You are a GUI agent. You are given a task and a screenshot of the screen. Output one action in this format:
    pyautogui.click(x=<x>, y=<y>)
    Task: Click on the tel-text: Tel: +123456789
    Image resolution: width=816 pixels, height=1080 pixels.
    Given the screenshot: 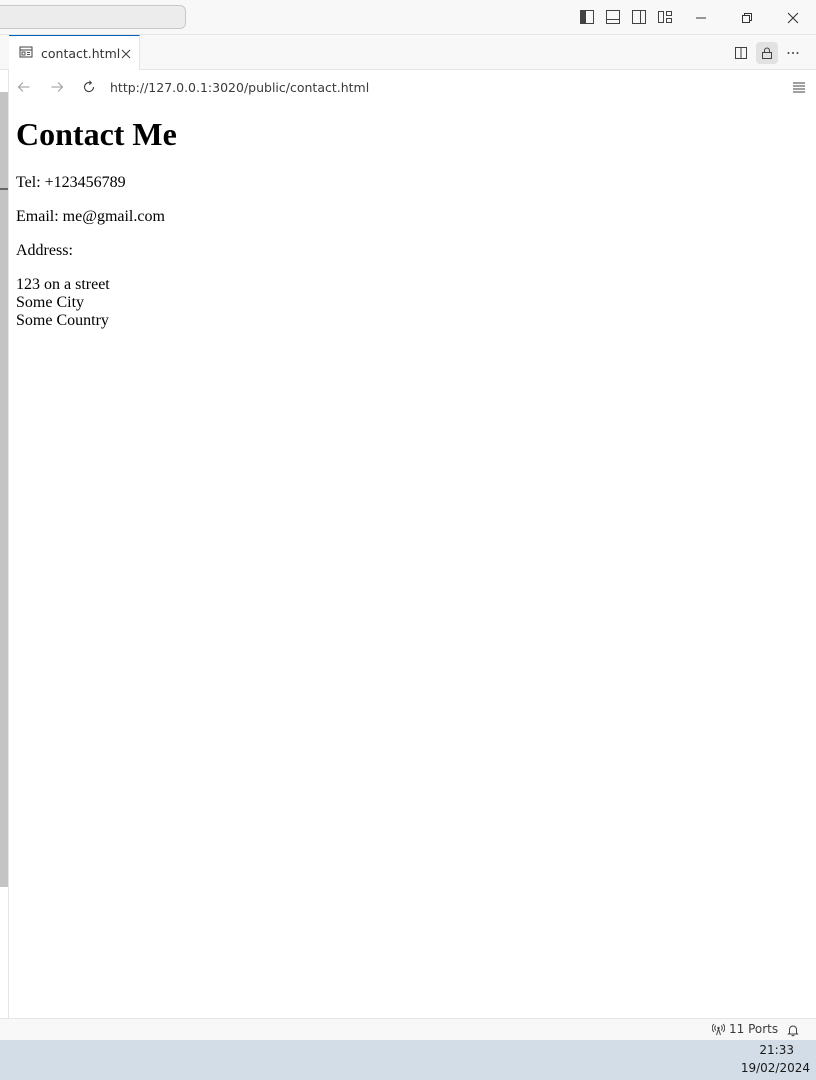 What is the action you would take?
    pyautogui.click(x=71, y=182)
    